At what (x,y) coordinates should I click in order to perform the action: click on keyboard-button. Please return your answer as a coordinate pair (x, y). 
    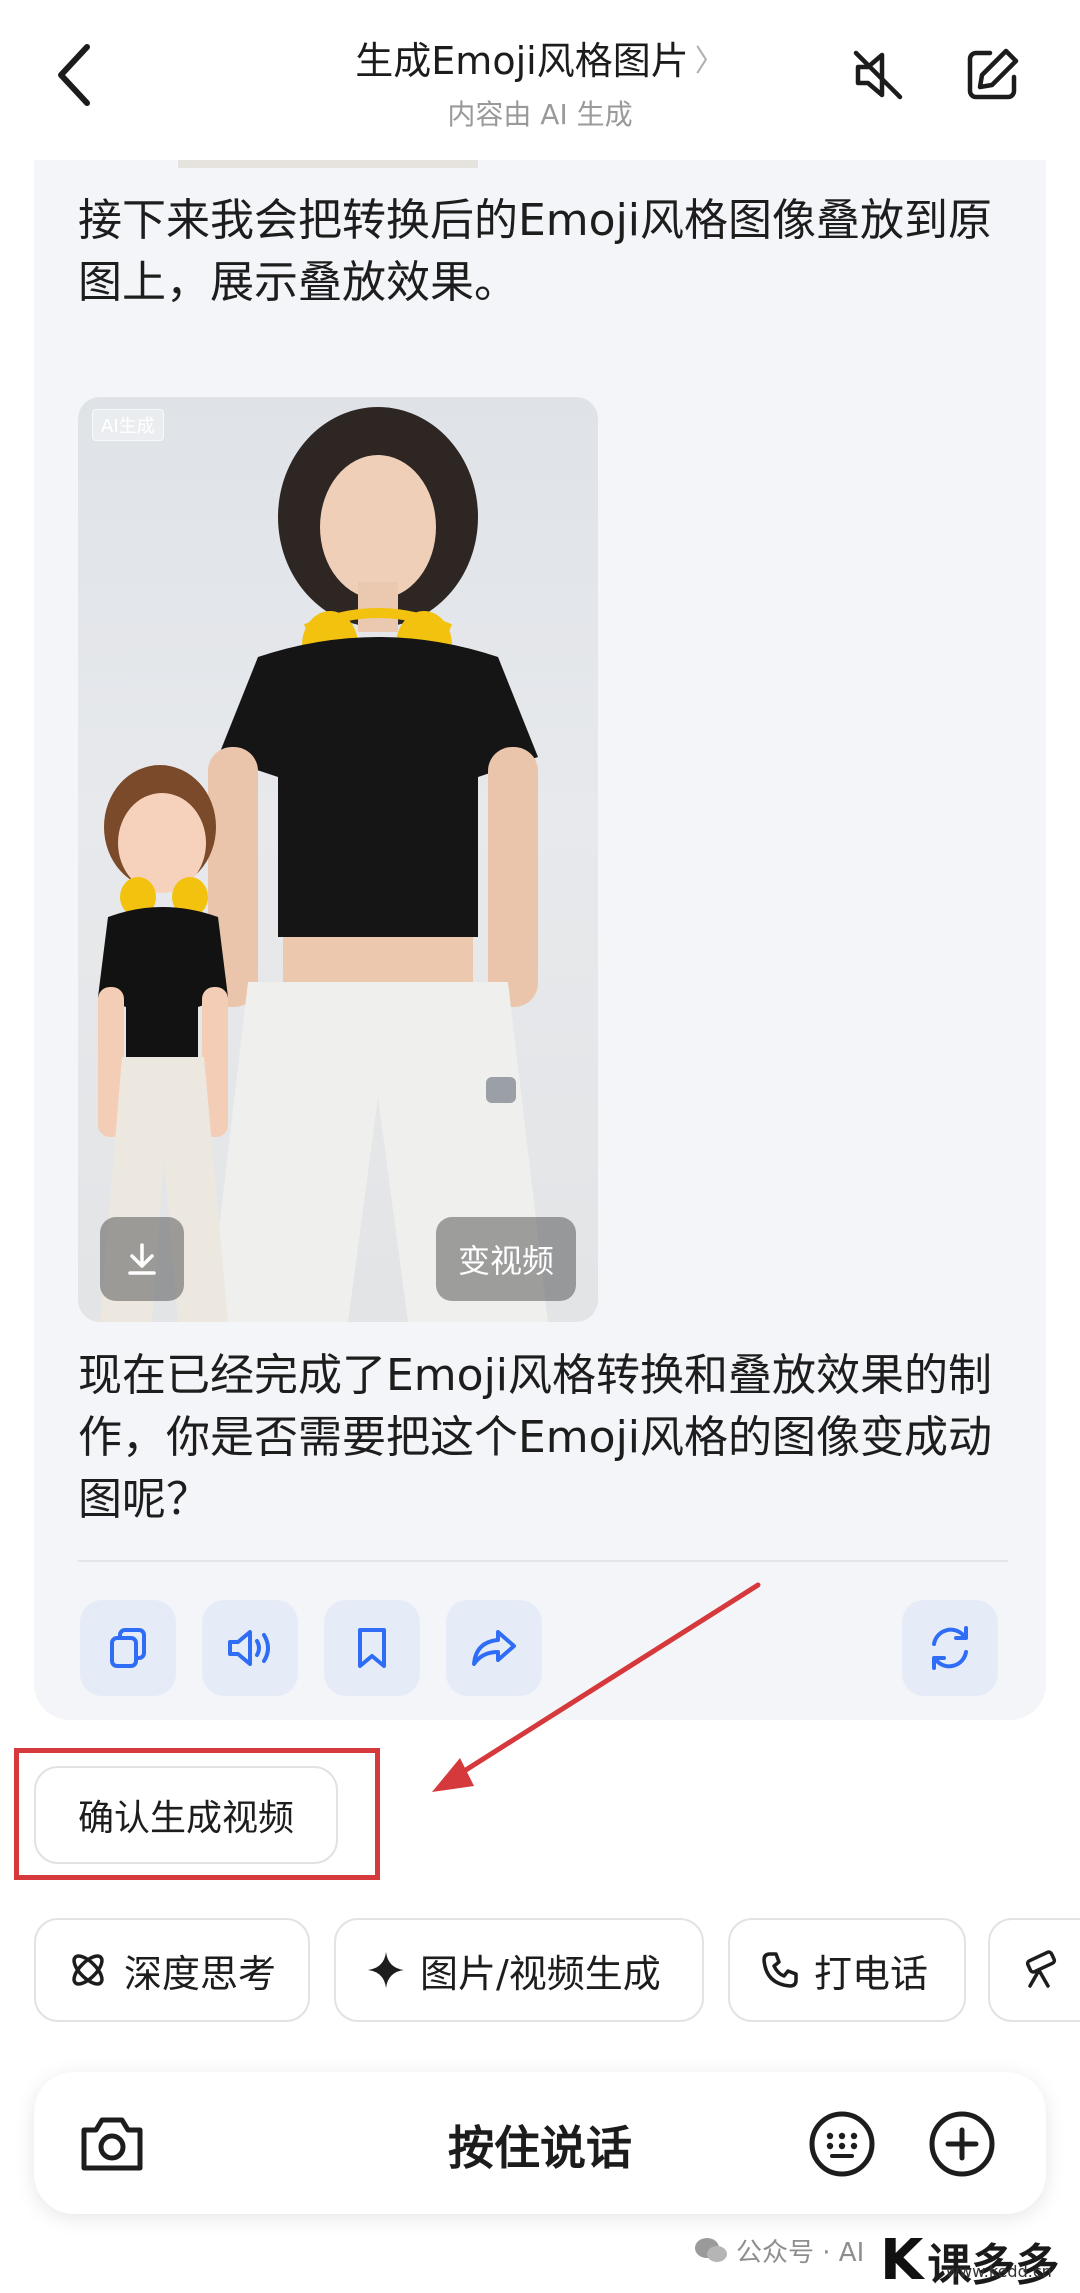
    Looking at the image, I should click on (842, 2144).